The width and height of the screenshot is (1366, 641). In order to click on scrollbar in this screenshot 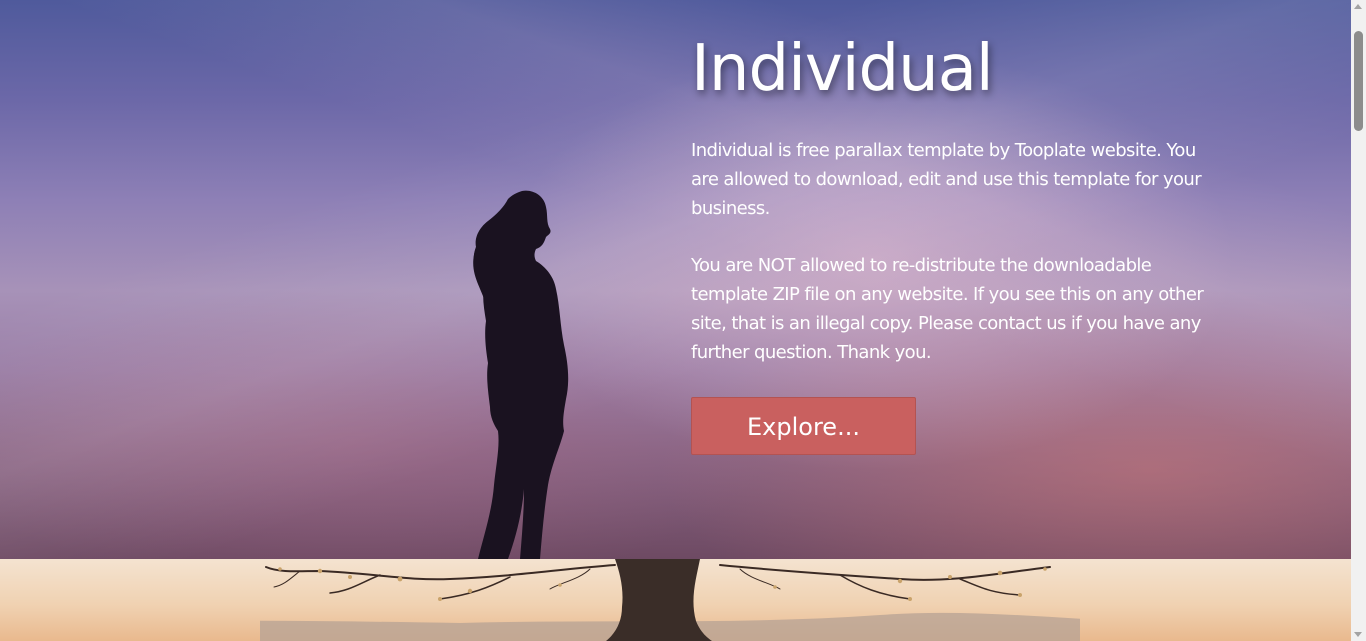, I will do `click(1358, 320)`.